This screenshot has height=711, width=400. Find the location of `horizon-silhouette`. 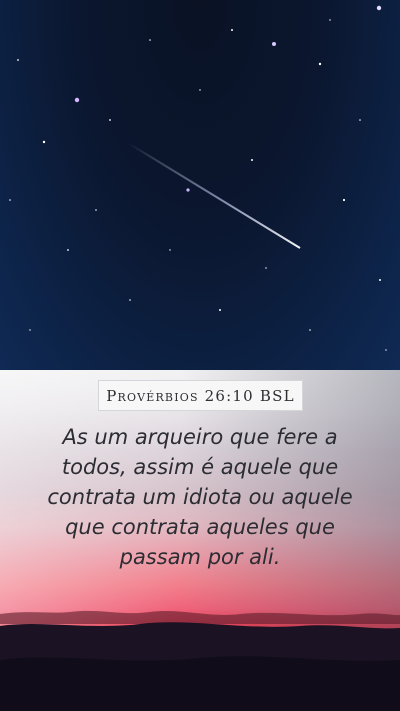

horizon-silhouette is located at coordinates (200, 660).